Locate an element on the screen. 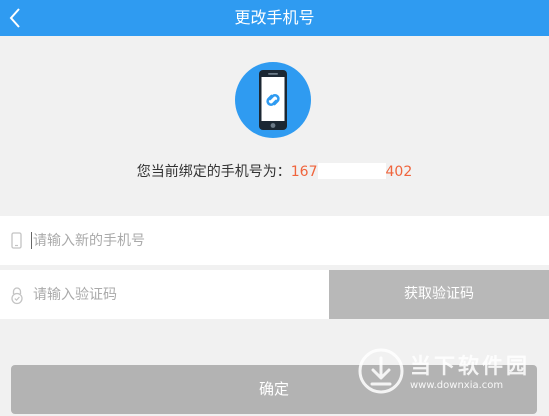 The width and height of the screenshot is (549, 416). current-phone-label: 您当前绑定的手机号为： is located at coordinates (213, 172).